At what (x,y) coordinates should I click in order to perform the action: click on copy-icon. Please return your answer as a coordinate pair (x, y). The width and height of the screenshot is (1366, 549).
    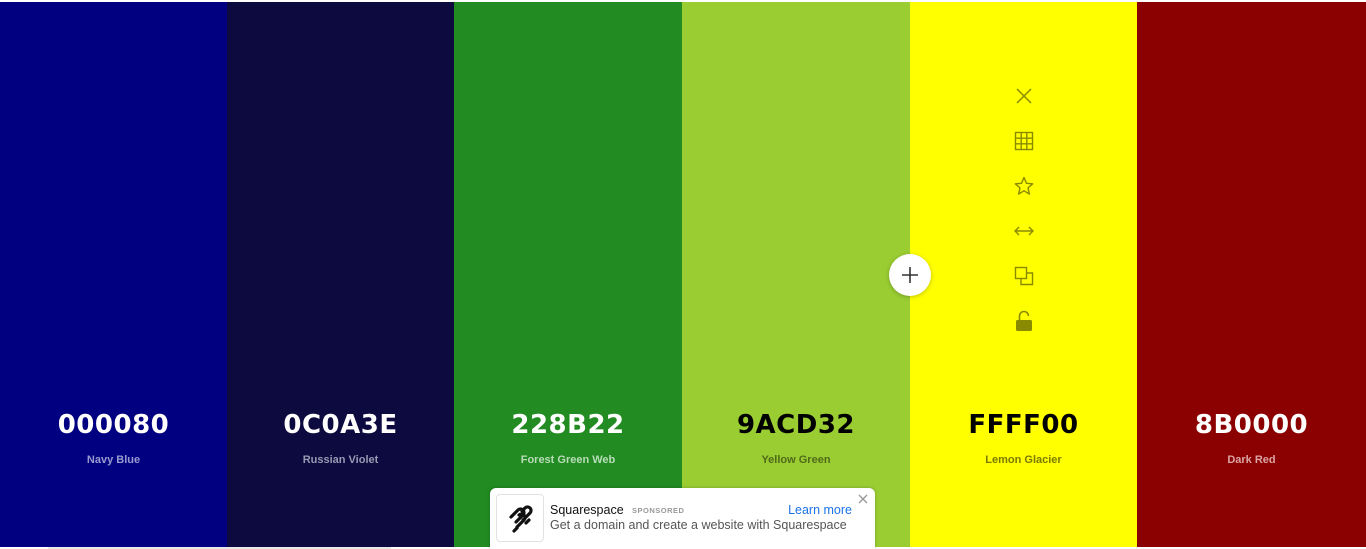
    Looking at the image, I should click on (1024, 276).